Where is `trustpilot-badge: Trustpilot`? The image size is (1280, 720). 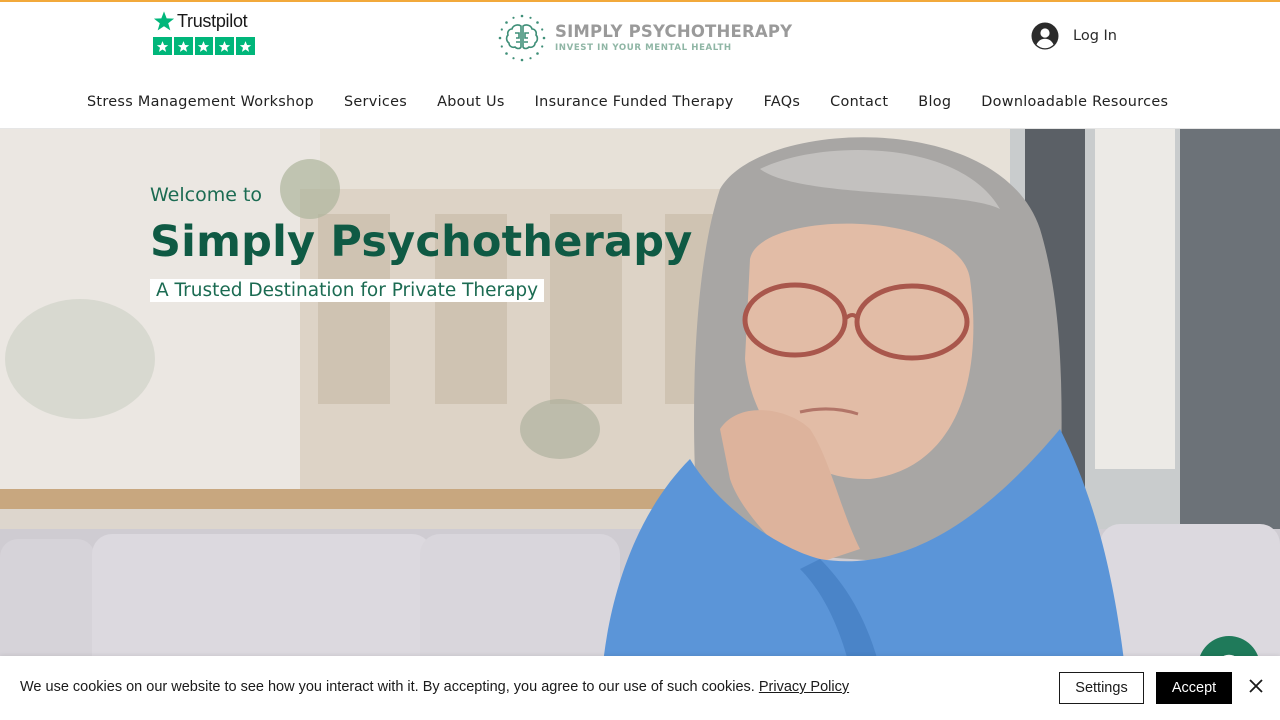
trustpilot-badge: Trustpilot is located at coordinates (204, 34).